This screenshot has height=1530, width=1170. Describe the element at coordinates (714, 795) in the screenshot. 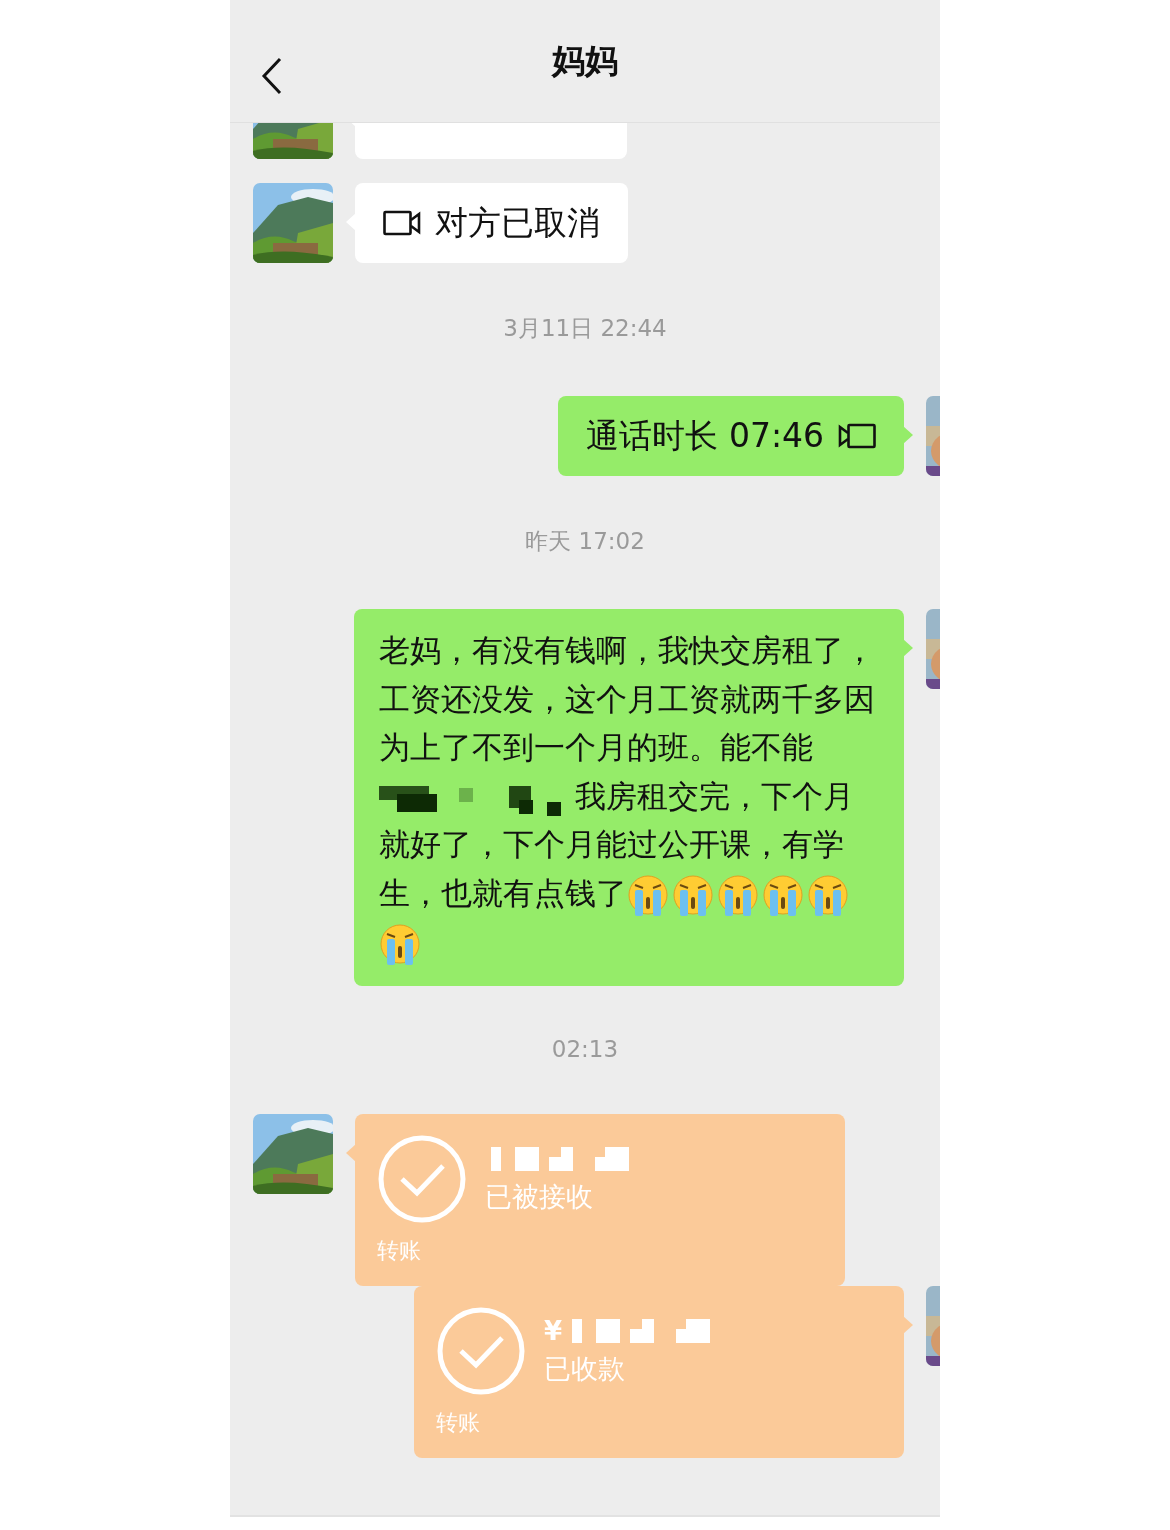

I see `message-text: 我房租交完，下个月` at that location.